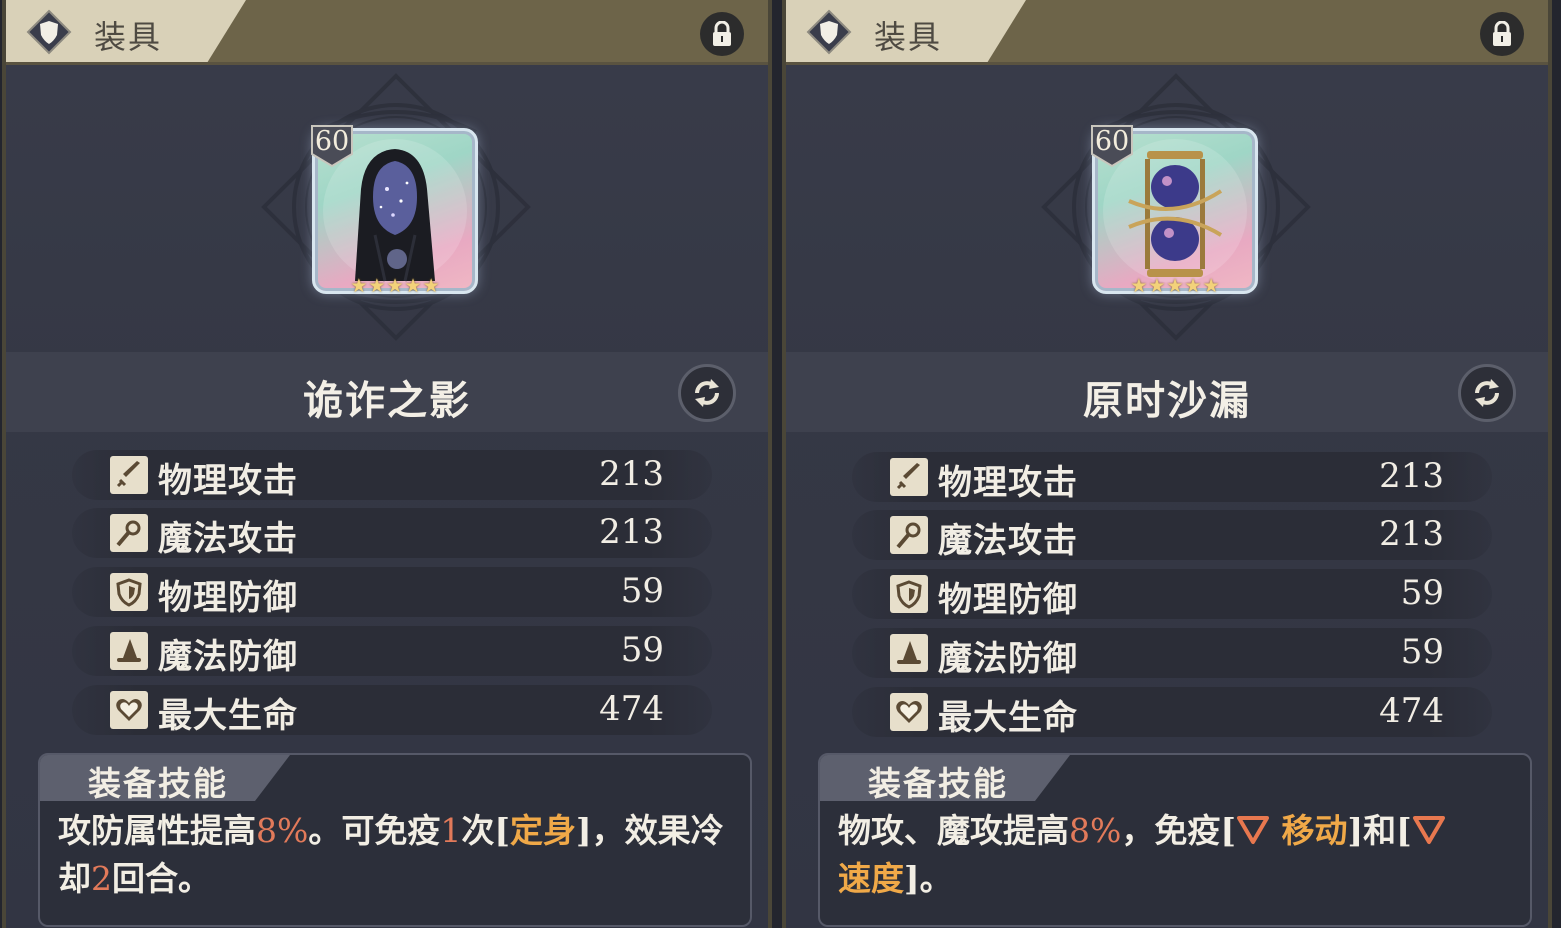 The height and width of the screenshot is (928, 1561). I want to click on equipment-skill-box: 装备技能 物攻、魔攻提高8%，免疫[ 移动]和[ 速度]。, so click(1175, 840).